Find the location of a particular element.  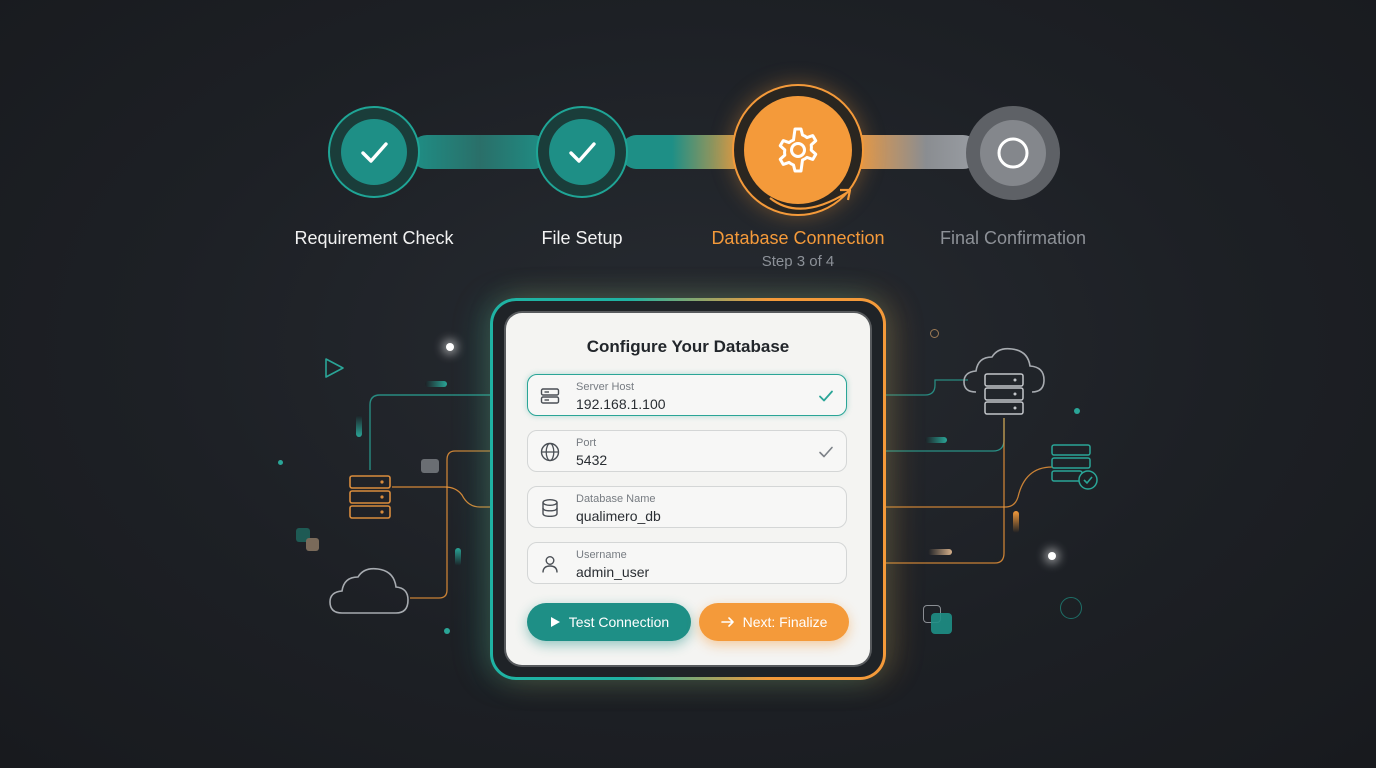

port-label: Port is located at coordinates (586, 443).